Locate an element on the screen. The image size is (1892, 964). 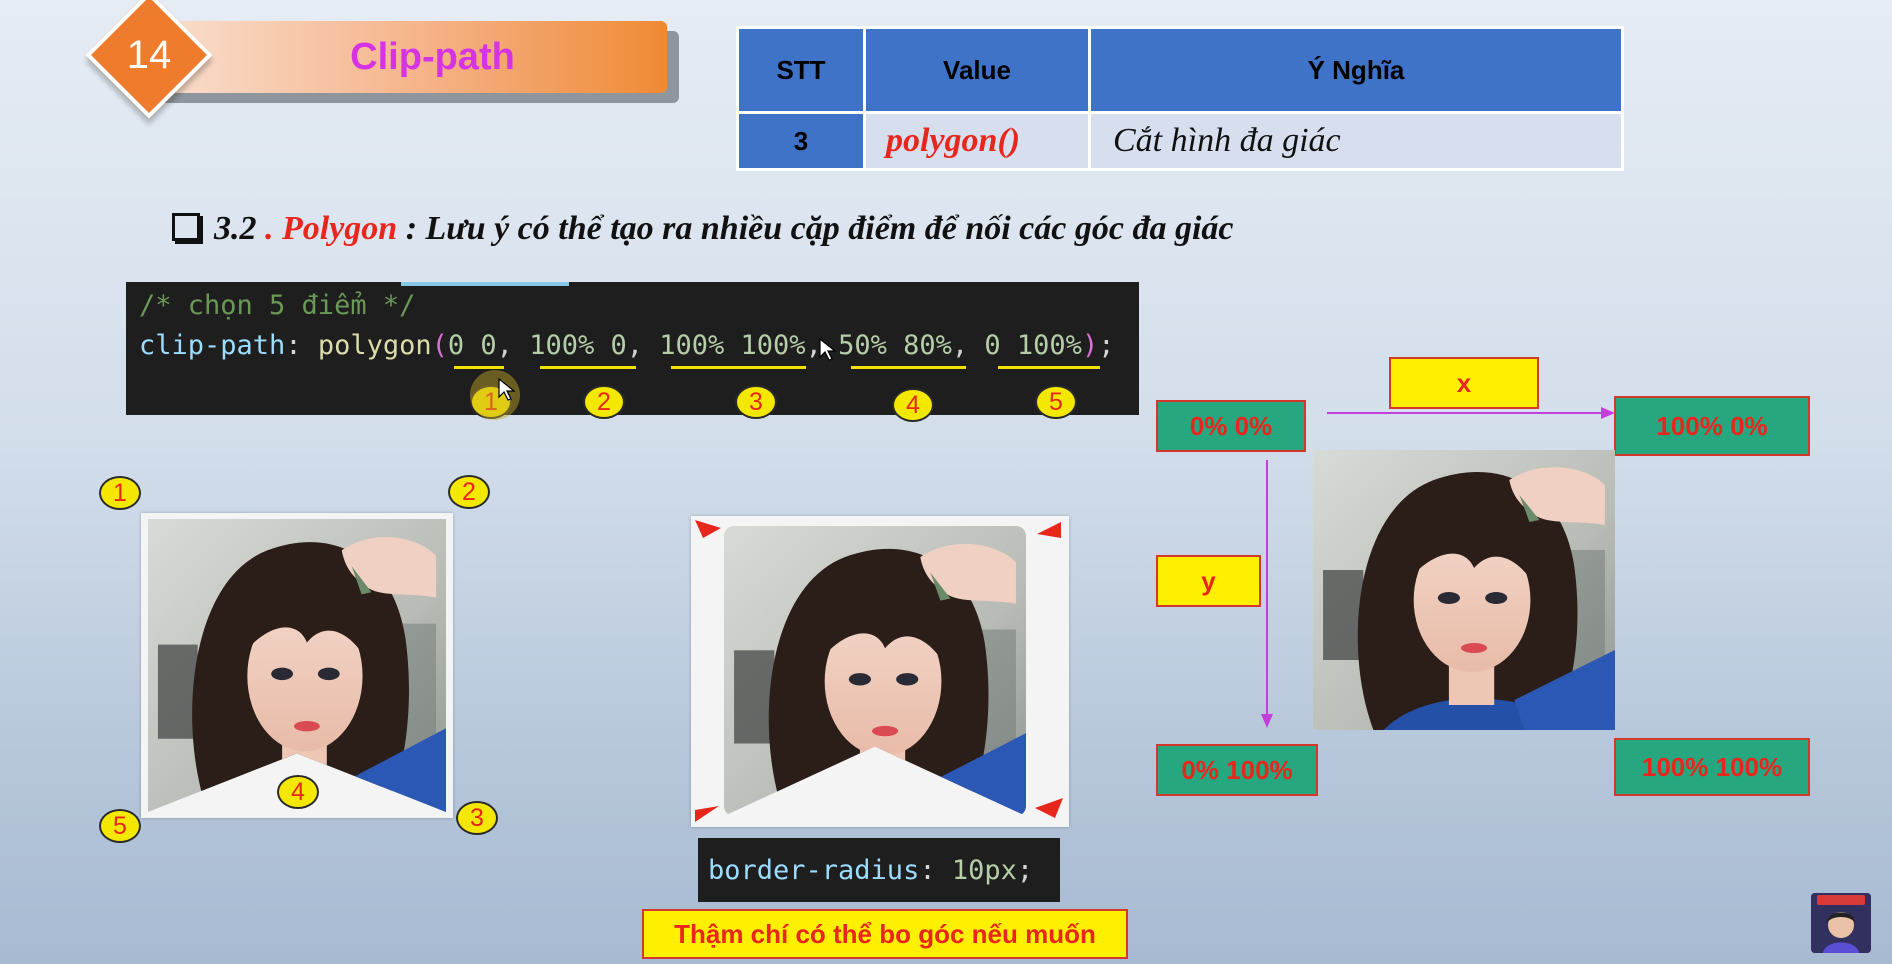
note-keyword: Polygon is located at coordinates (340, 228).